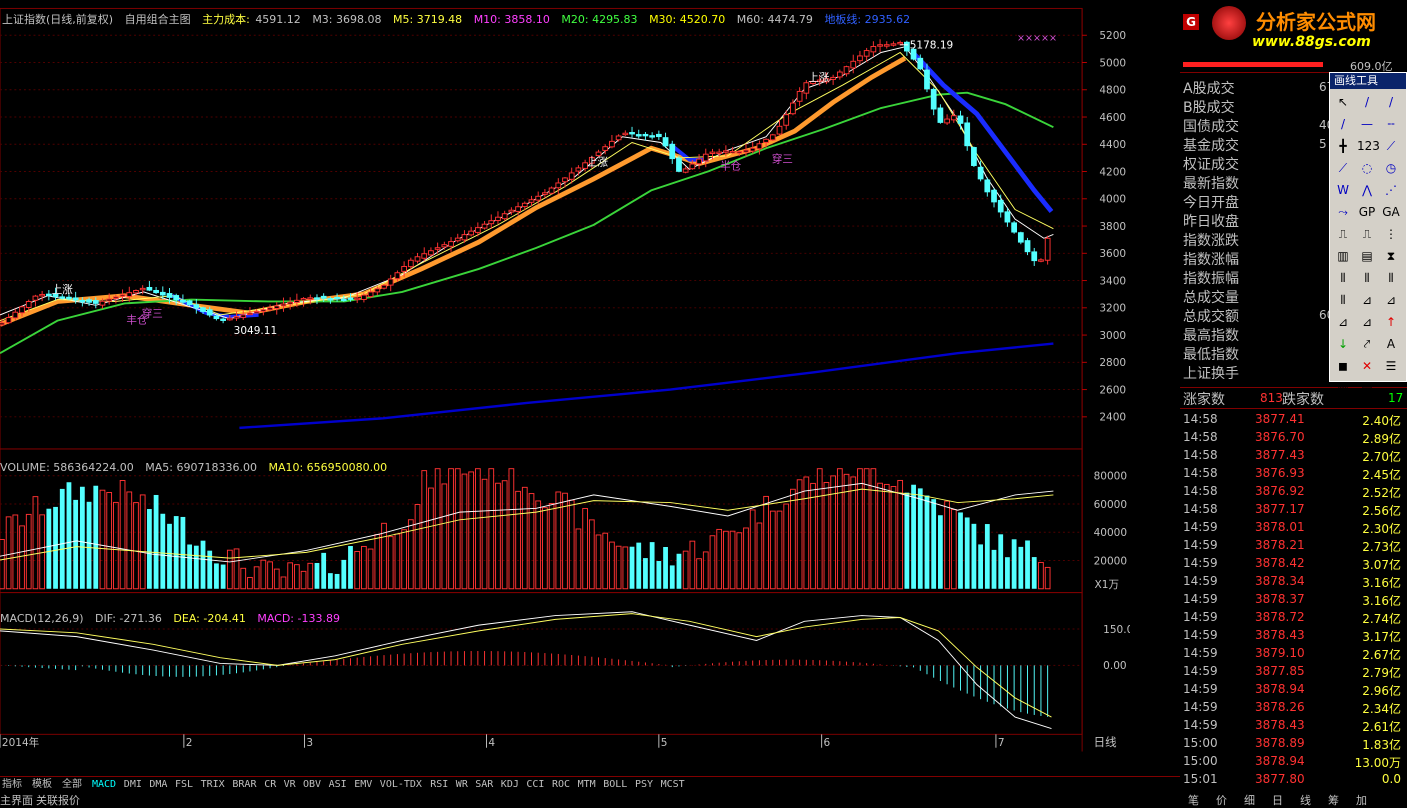 This screenshot has width=1407, height=808. Describe the element at coordinates (1343, 322) in the screenshot. I see `draw-tool-30: ⊿` at that location.